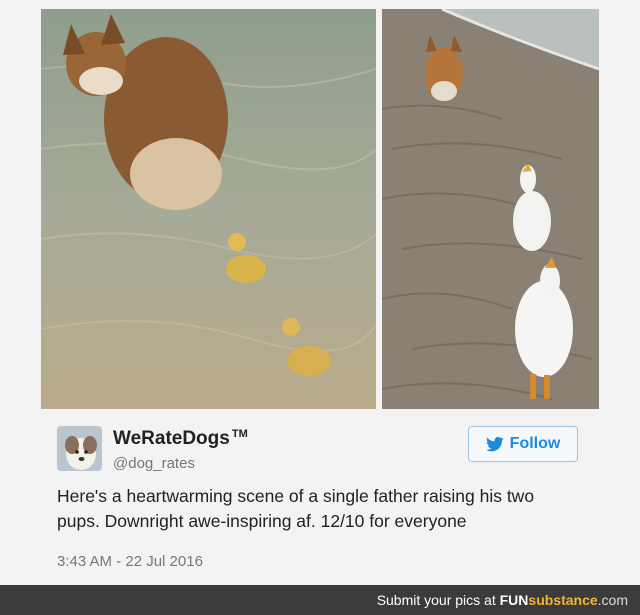 This screenshot has height=615, width=640. Describe the element at coordinates (612, 600) in the screenshot. I see `brand-domain: .com` at that location.